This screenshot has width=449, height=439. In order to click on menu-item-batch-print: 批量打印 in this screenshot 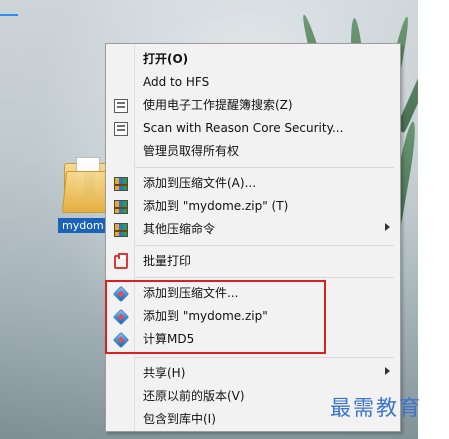, I will do `click(253, 261)`.